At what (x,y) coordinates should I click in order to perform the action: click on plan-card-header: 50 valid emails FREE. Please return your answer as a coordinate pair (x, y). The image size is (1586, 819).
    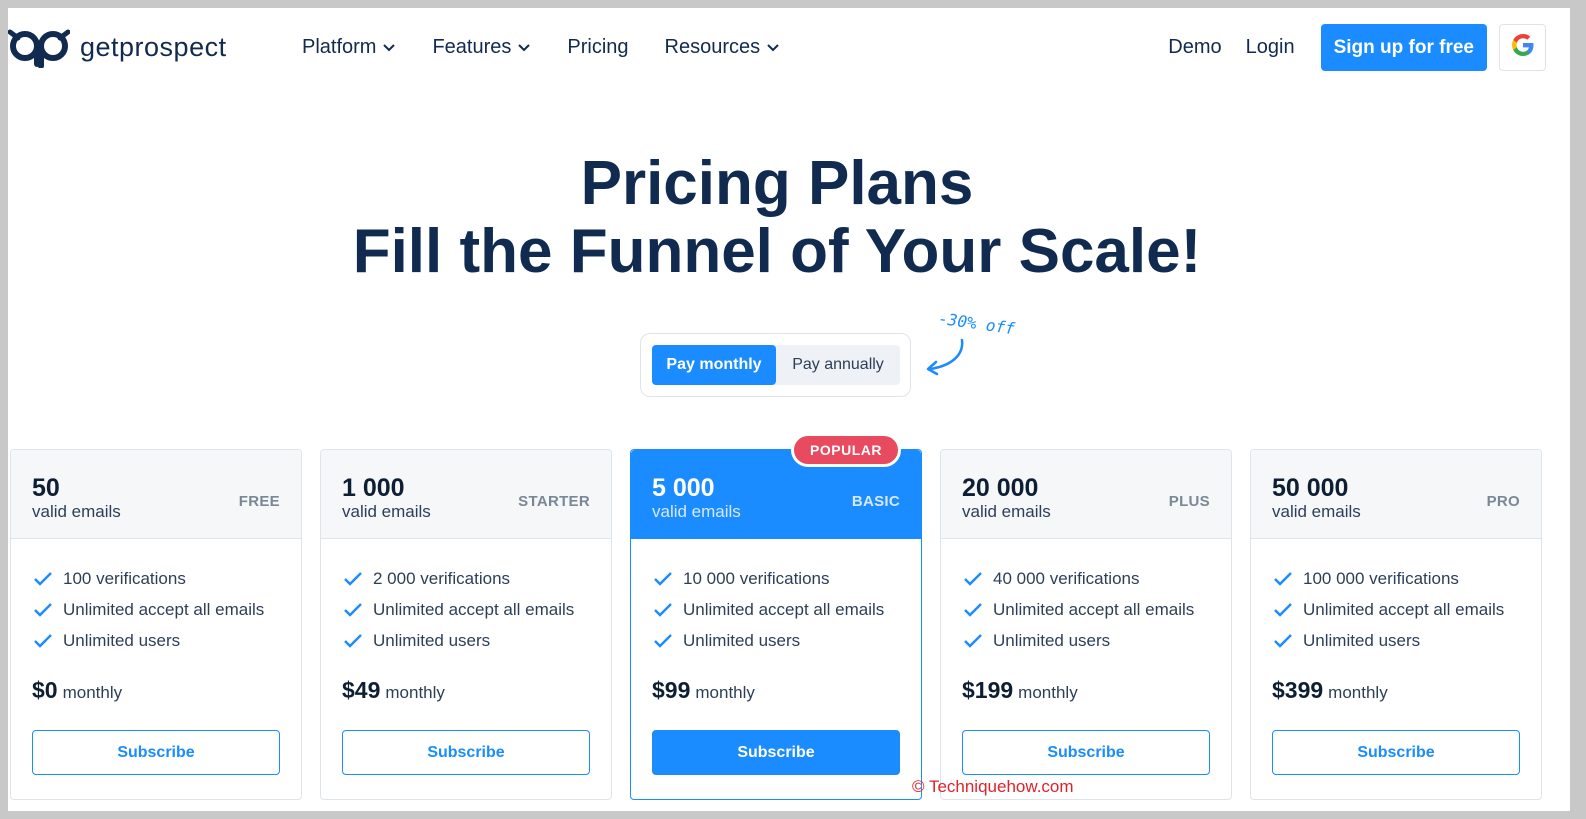
    Looking at the image, I should click on (156, 494).